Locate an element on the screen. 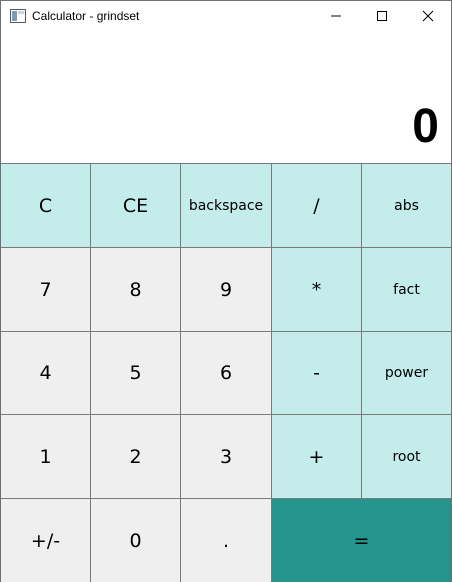 This screenshot has height=582, width=452. close-button is located at coordinates (428, 16).